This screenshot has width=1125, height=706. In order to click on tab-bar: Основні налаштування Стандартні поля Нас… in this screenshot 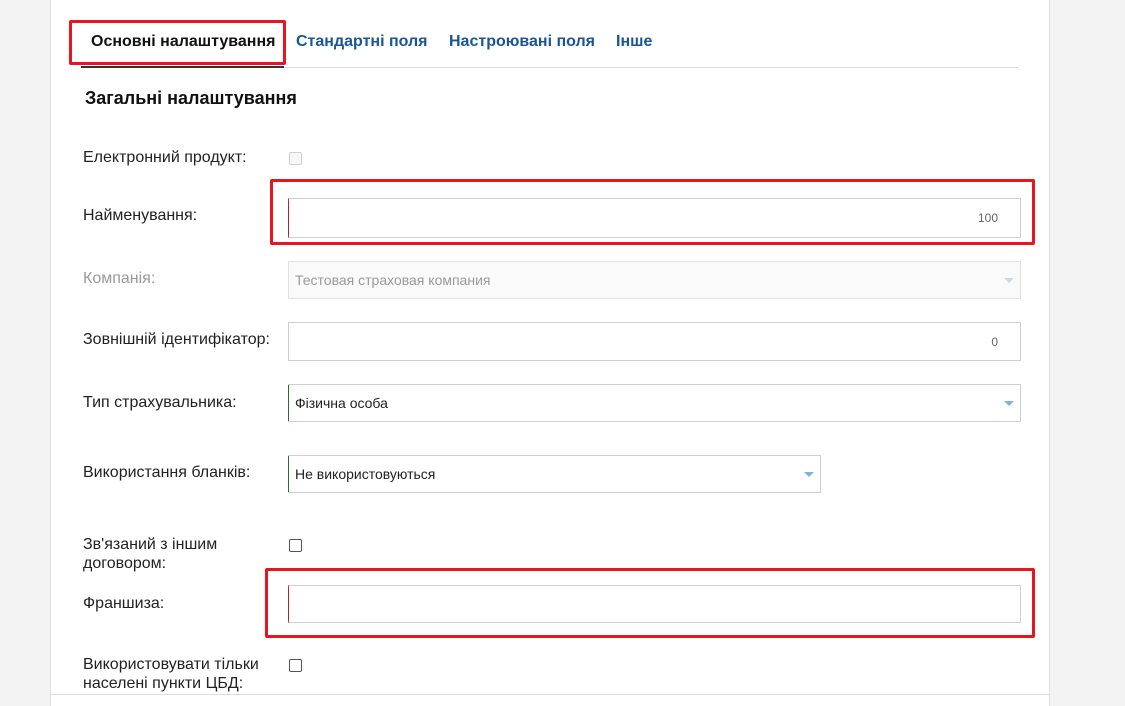, I will do `click(549, 44)`.